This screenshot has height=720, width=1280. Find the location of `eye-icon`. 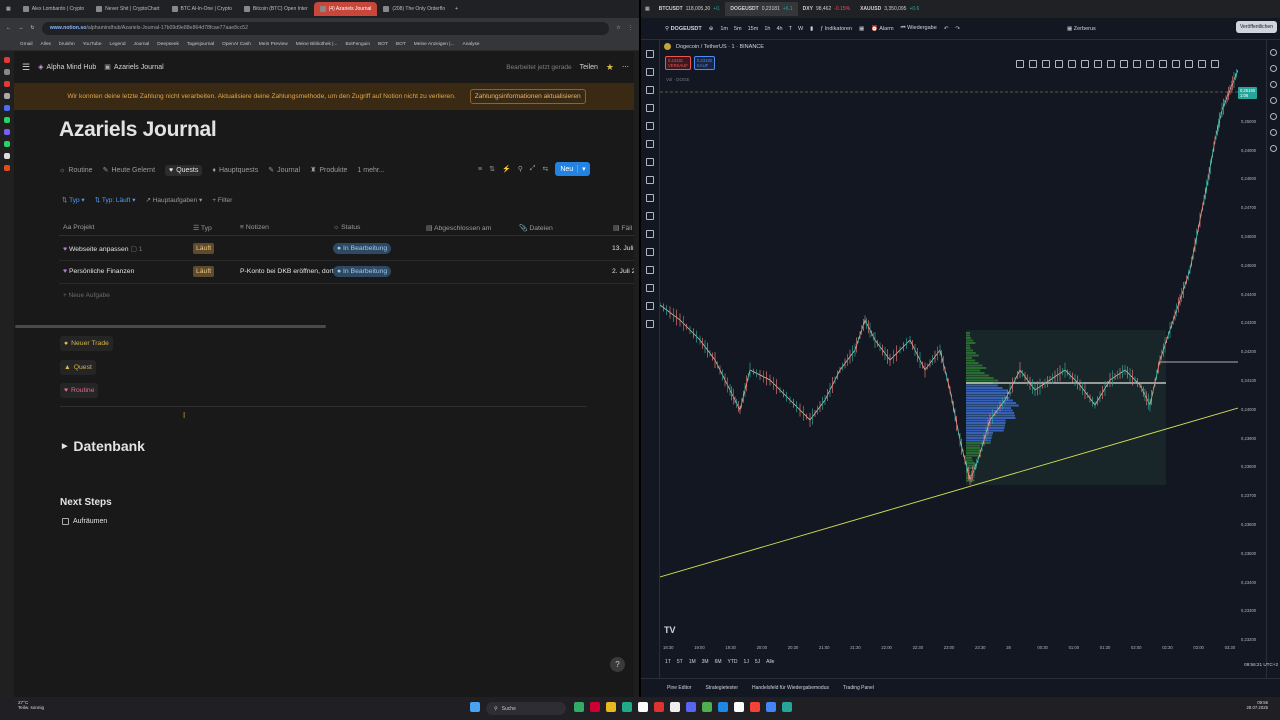

eye-icon is located at coordinates (650, 288).